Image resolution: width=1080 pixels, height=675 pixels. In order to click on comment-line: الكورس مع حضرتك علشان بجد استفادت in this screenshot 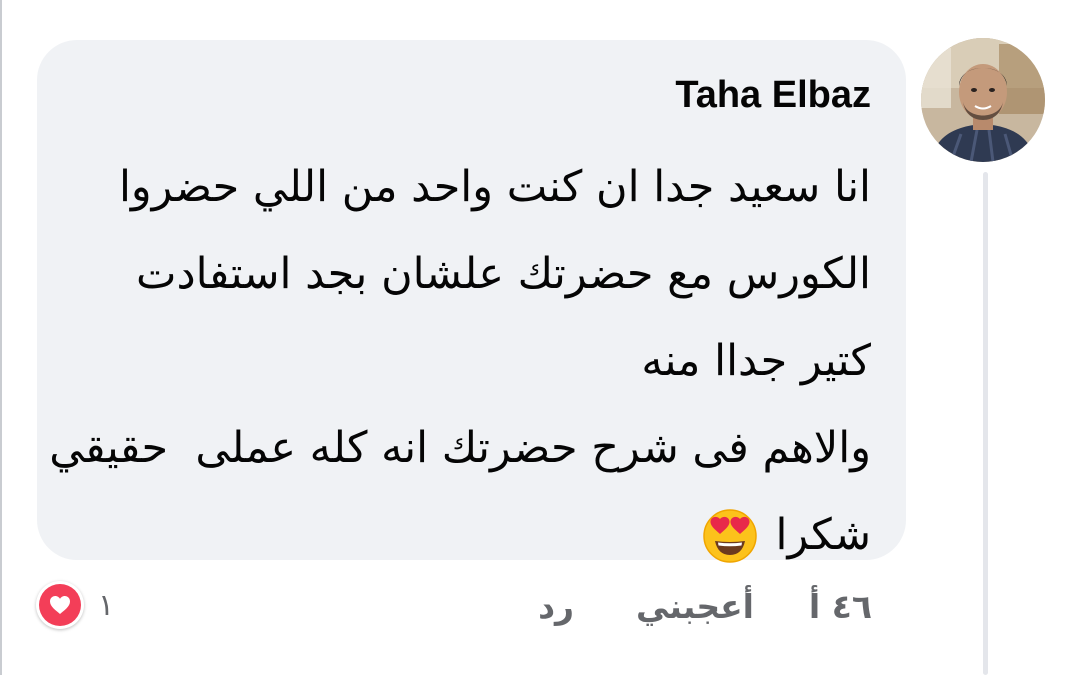, I will do `click(503, 274)`.